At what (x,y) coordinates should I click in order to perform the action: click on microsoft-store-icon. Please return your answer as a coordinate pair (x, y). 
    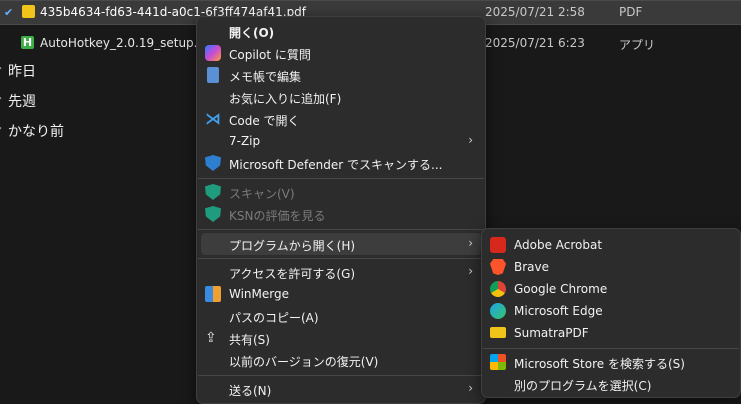
    Looking at the image, I should click on (498, 362).